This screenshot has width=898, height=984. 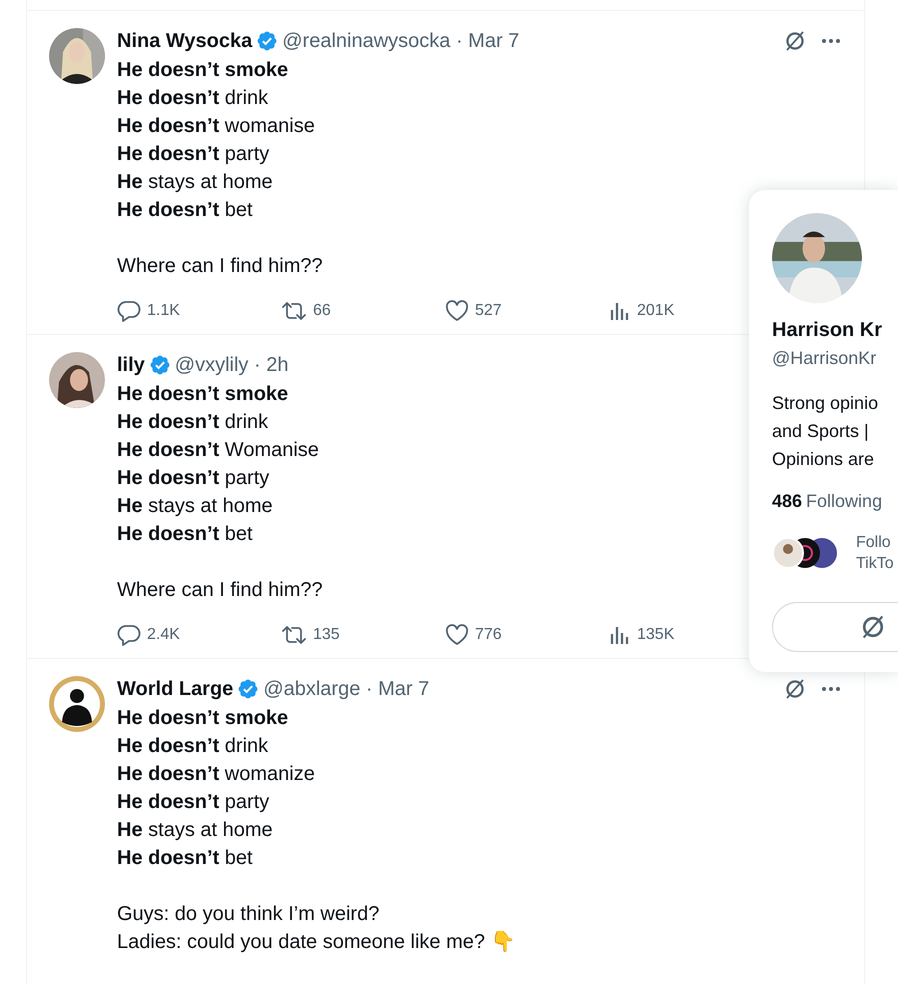 I want to click on repost-button: 66, so click(x=306, y=311).